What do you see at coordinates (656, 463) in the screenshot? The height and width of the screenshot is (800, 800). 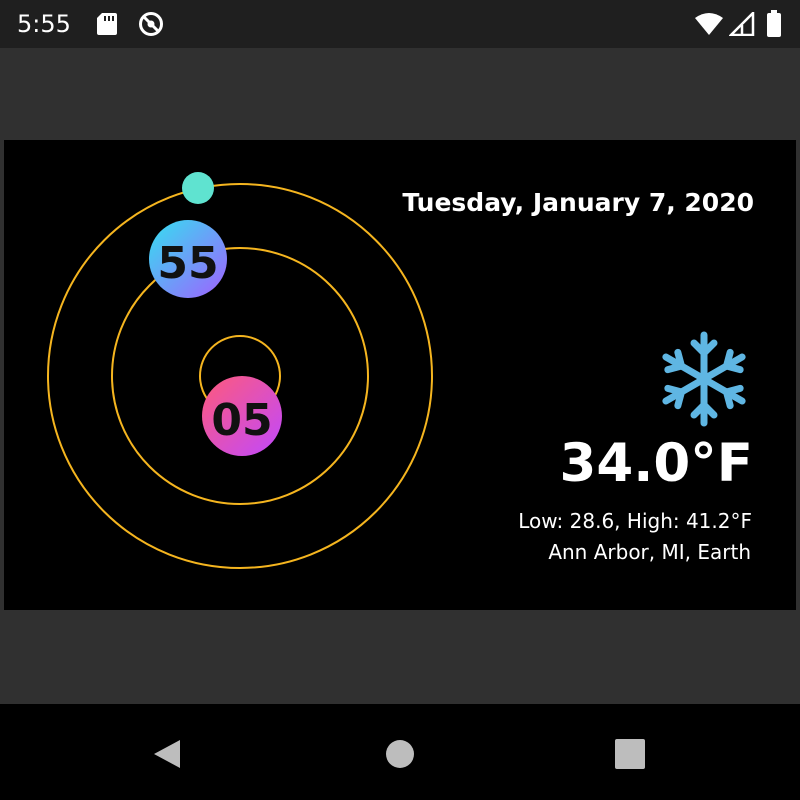 I see `temperature-label: 34.0°F` at bounding box center [656, 463].